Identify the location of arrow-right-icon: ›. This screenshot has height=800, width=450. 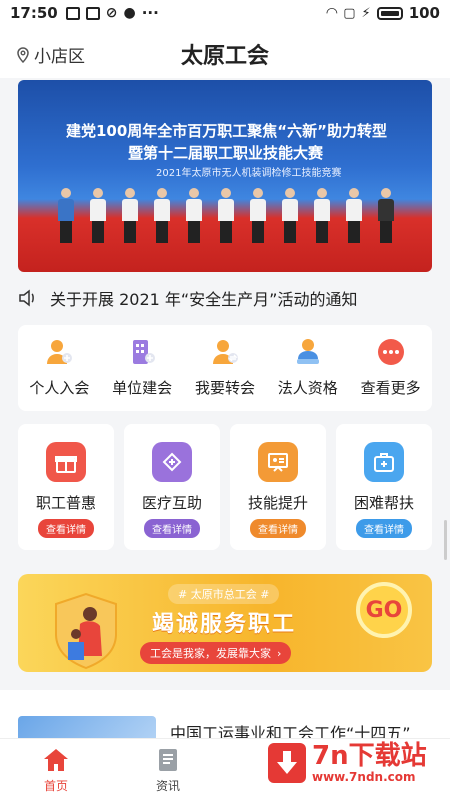
(279, 653).